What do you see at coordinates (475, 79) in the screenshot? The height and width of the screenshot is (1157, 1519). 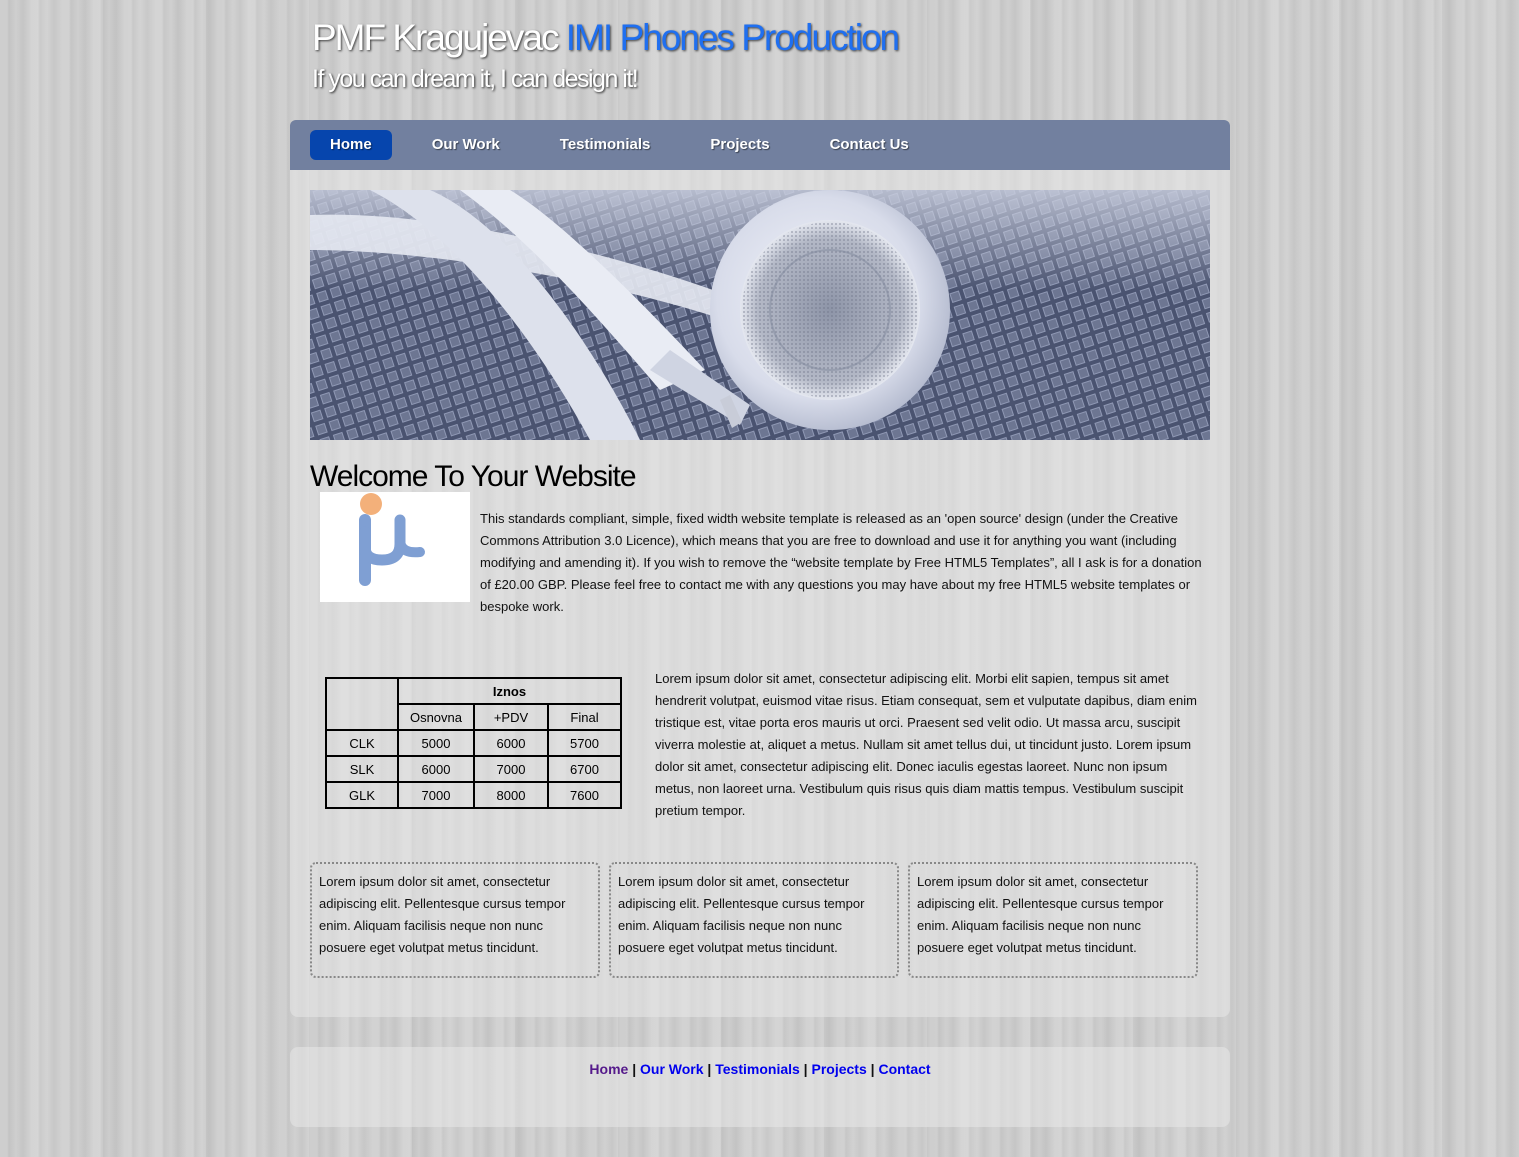 I see `site-slogan: If you can dream it, I can design it!` at bounding box center [475, 79].